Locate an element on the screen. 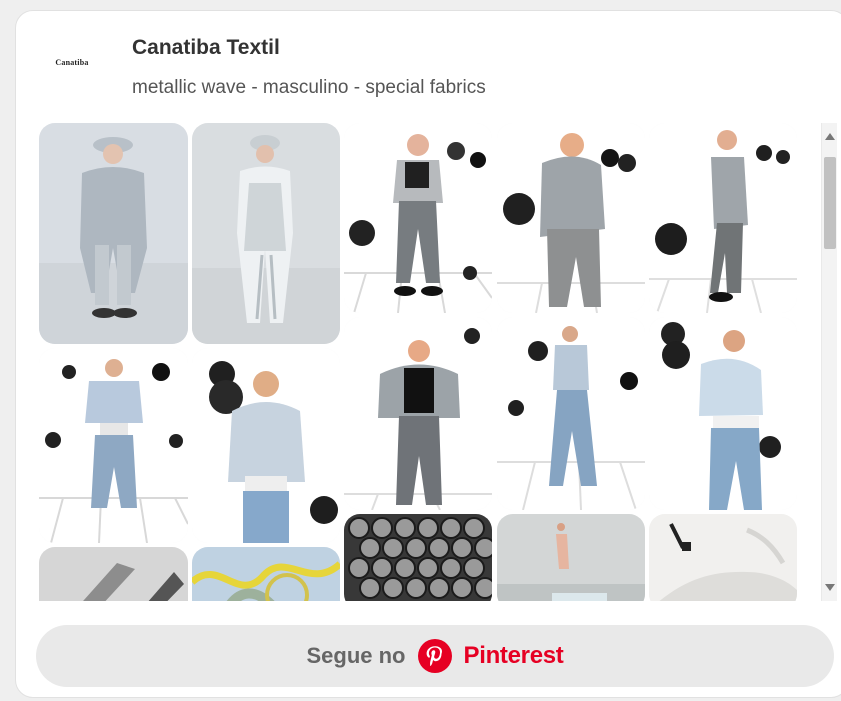 The width and height of the screenshot is (841, 701). pin-grid-scrollbar is located at coordinates (829, 362).